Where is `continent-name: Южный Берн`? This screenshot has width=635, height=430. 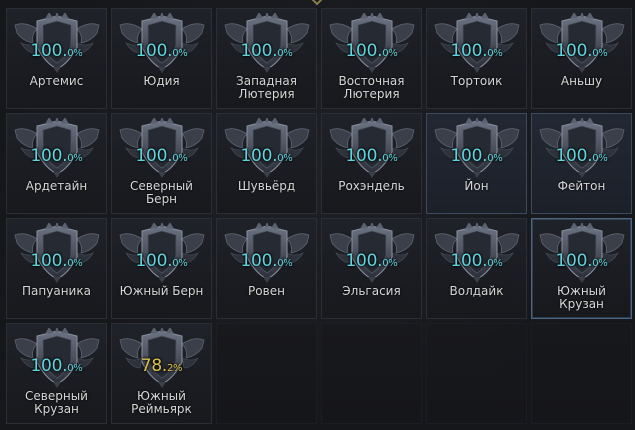 continent-name: Южный Берн is located at coordinates (161, 291).